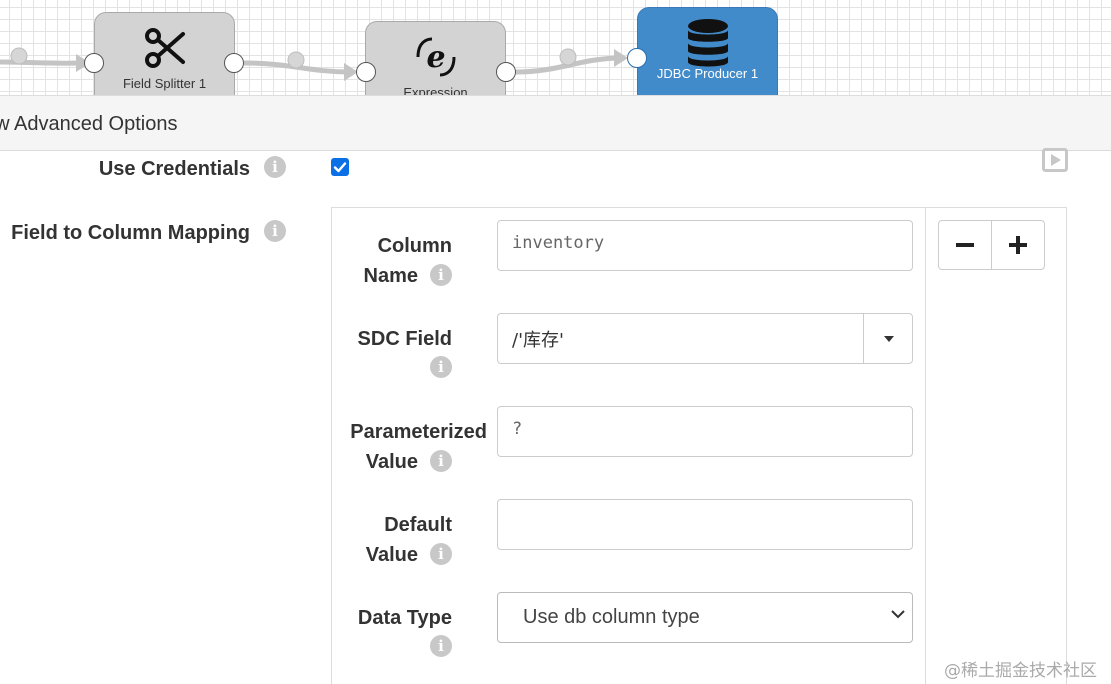 This screenshot has width=1111, height=684. I want to click on data-type-label: Data Type, so click(404, 618).